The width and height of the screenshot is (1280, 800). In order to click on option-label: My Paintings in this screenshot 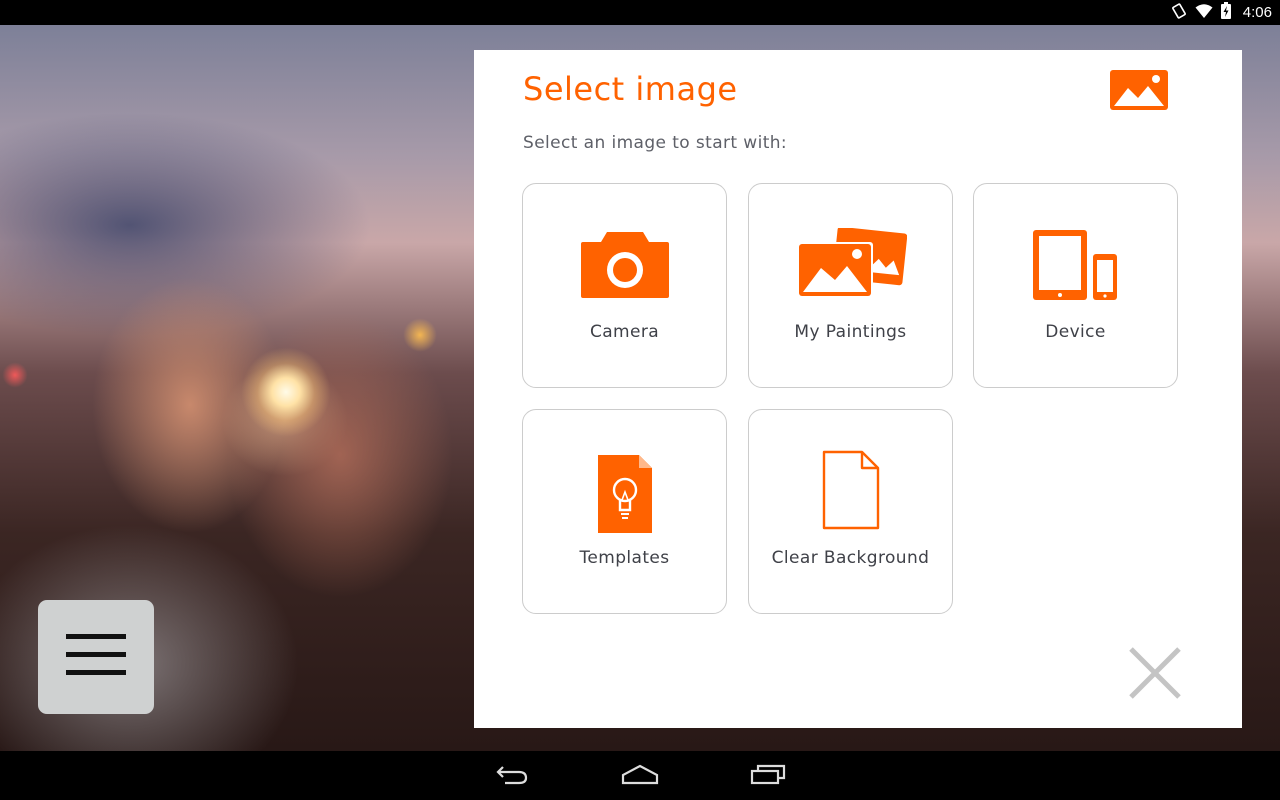, I will do `click(850, 332)`.